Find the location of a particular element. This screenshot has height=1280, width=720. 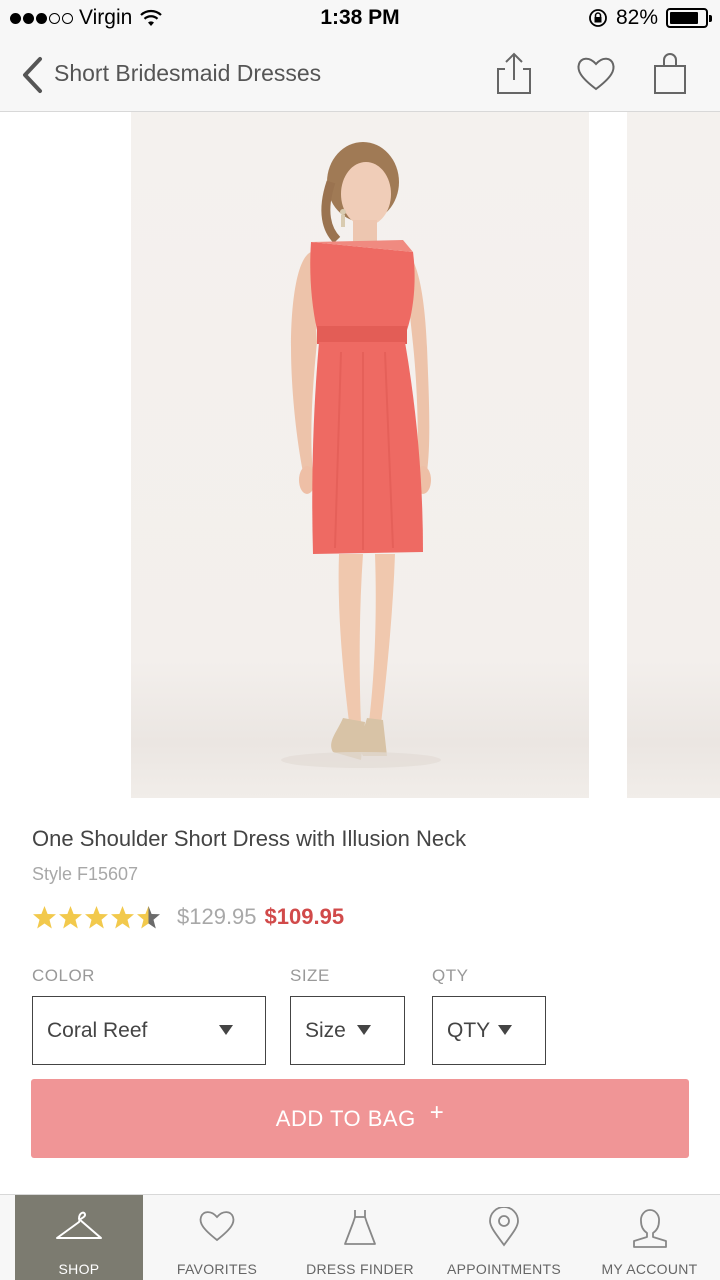

tab-shop-label: SHOP is located at coordinates (79, 1269).